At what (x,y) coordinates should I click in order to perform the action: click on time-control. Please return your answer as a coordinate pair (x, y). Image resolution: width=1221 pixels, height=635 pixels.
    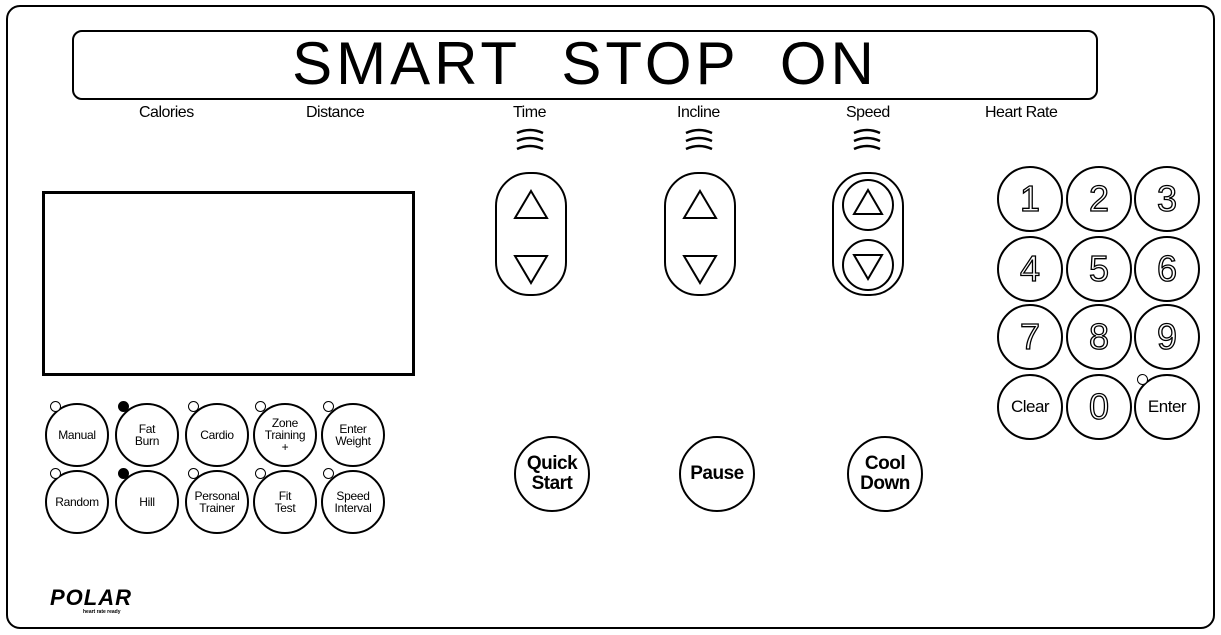
    Looking at the image, I should click on (531, 234).